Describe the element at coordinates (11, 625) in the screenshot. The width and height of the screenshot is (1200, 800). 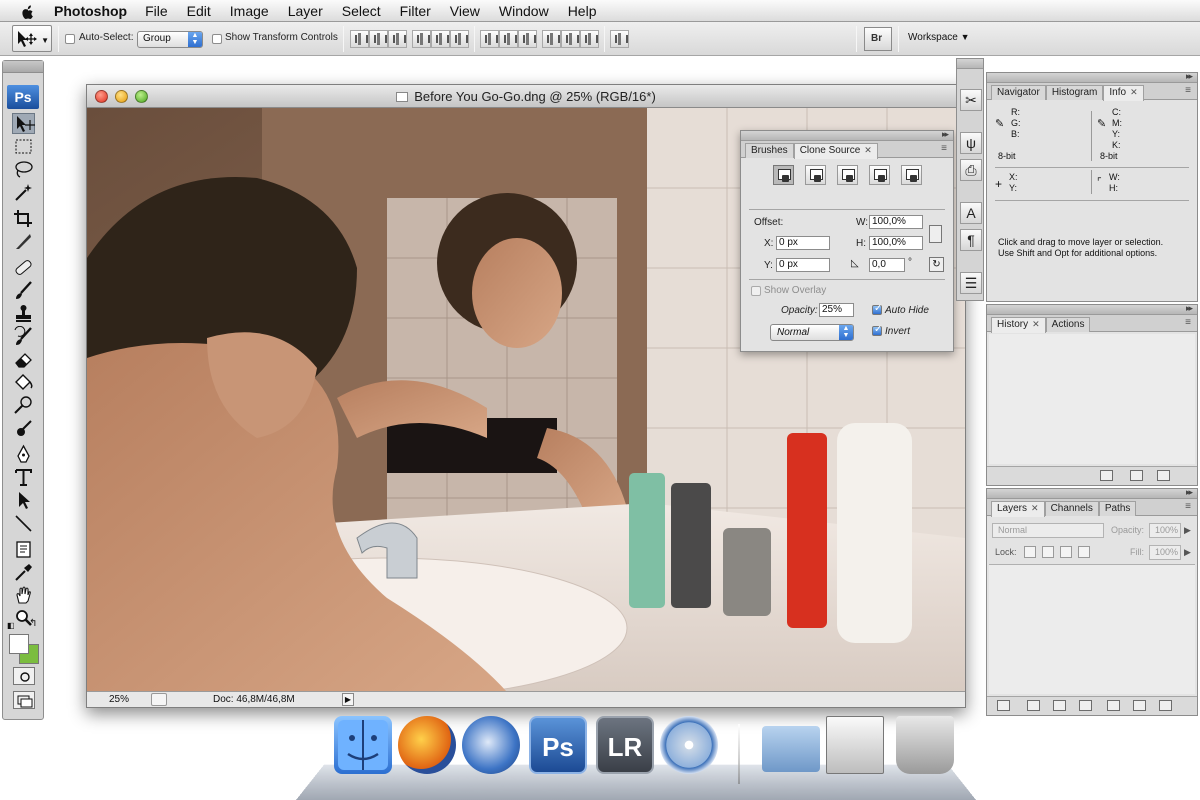
I see `default-colors-icon: ◧` at that location.